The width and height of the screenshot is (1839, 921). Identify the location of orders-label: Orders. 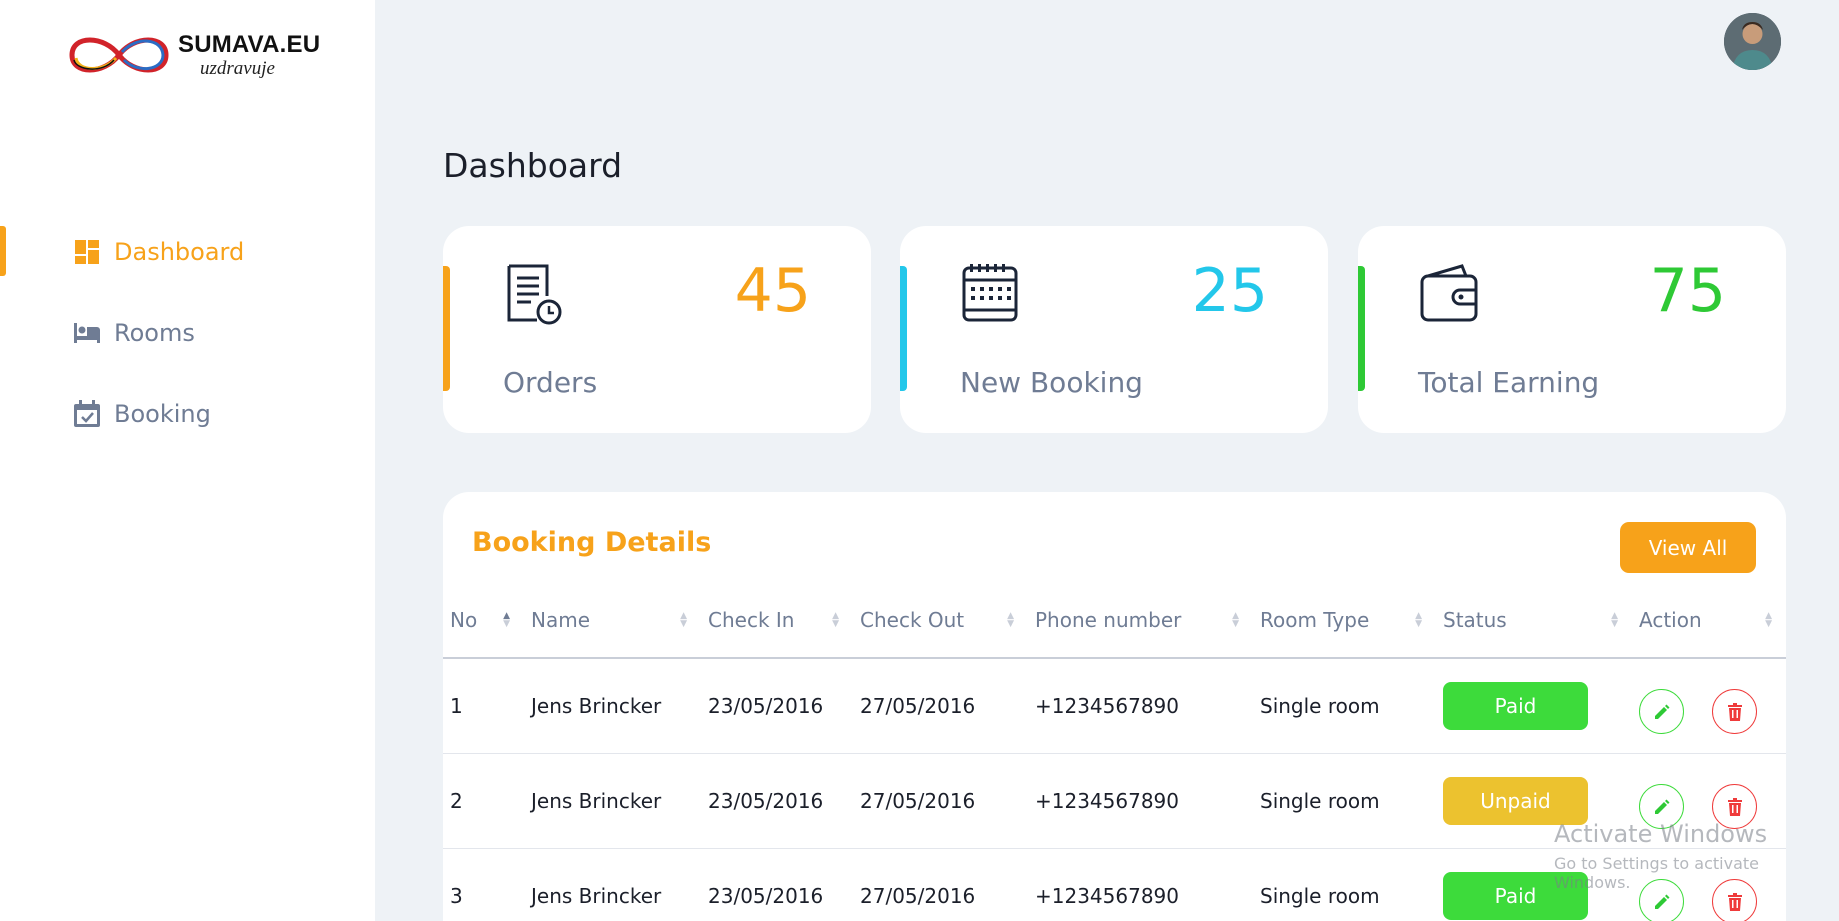
(550, 382).